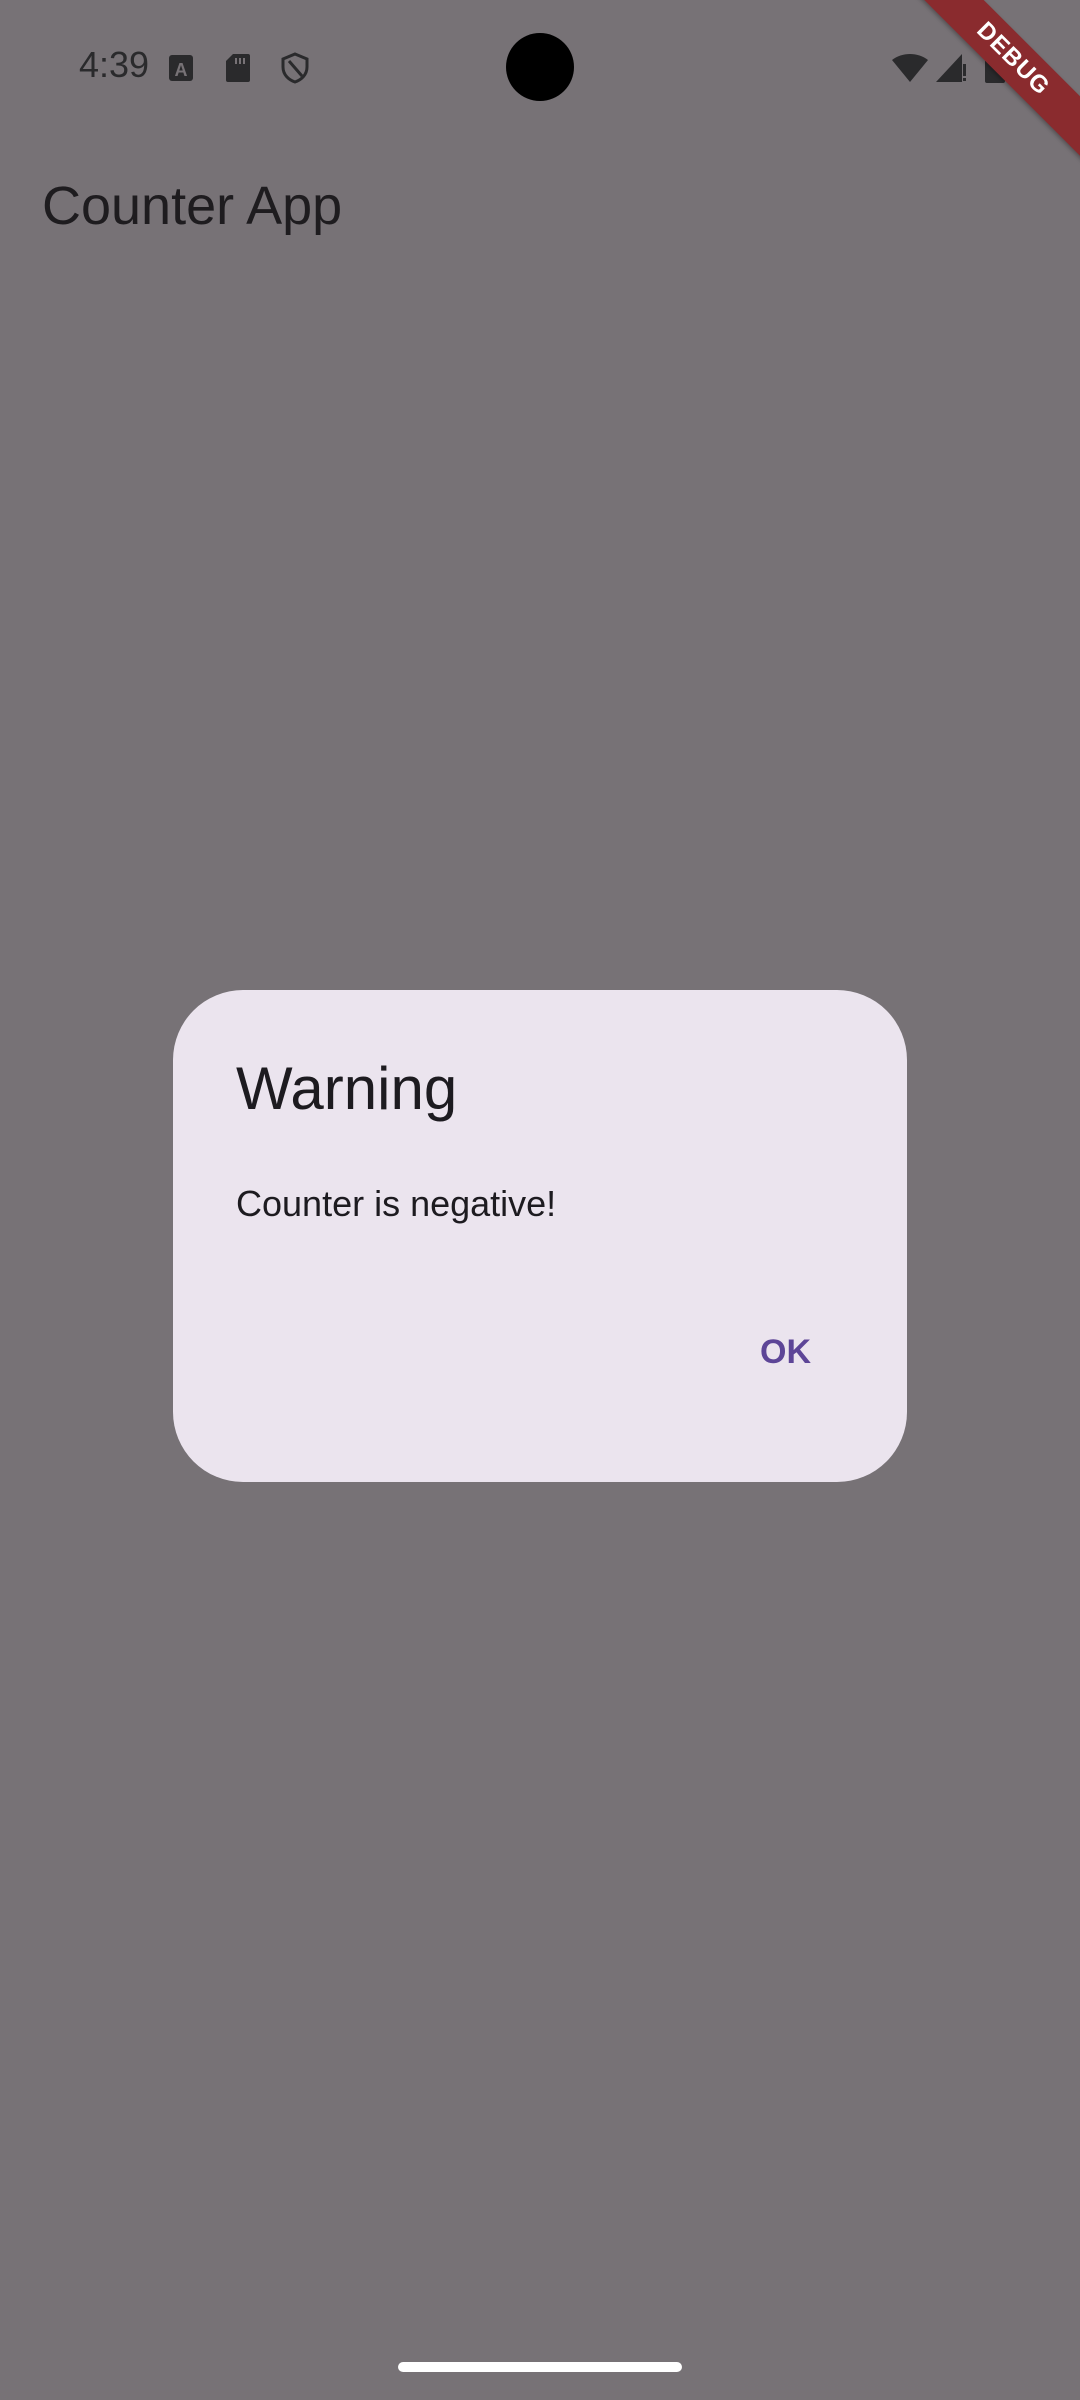  I want to click on dialog-title: Warning, so click(347, 1088).